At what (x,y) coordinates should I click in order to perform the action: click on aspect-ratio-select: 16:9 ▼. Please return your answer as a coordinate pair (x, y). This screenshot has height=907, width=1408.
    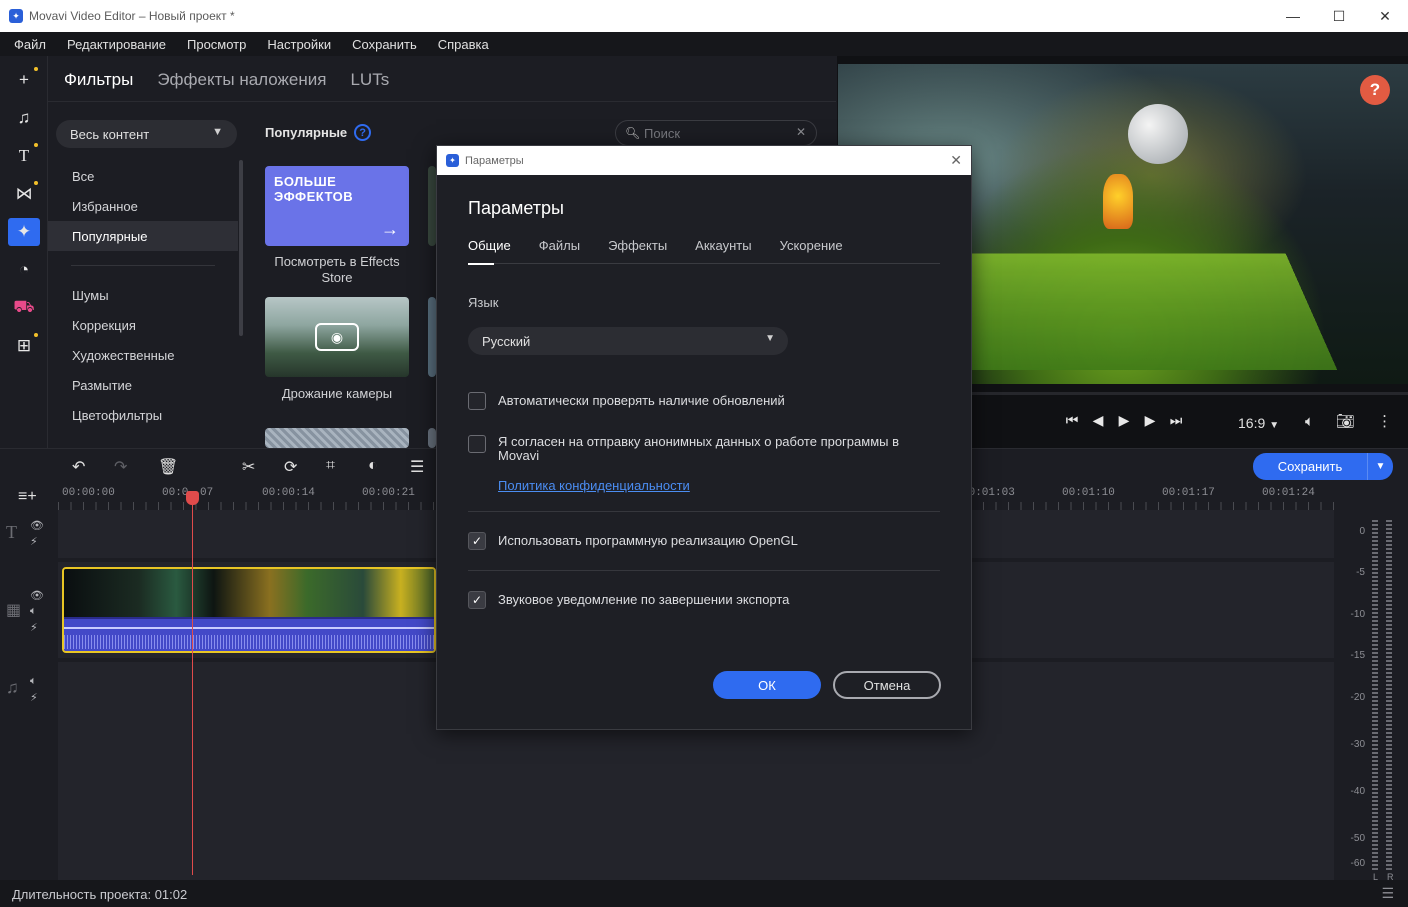
    Looking at the image, I should click on (1258, 423).